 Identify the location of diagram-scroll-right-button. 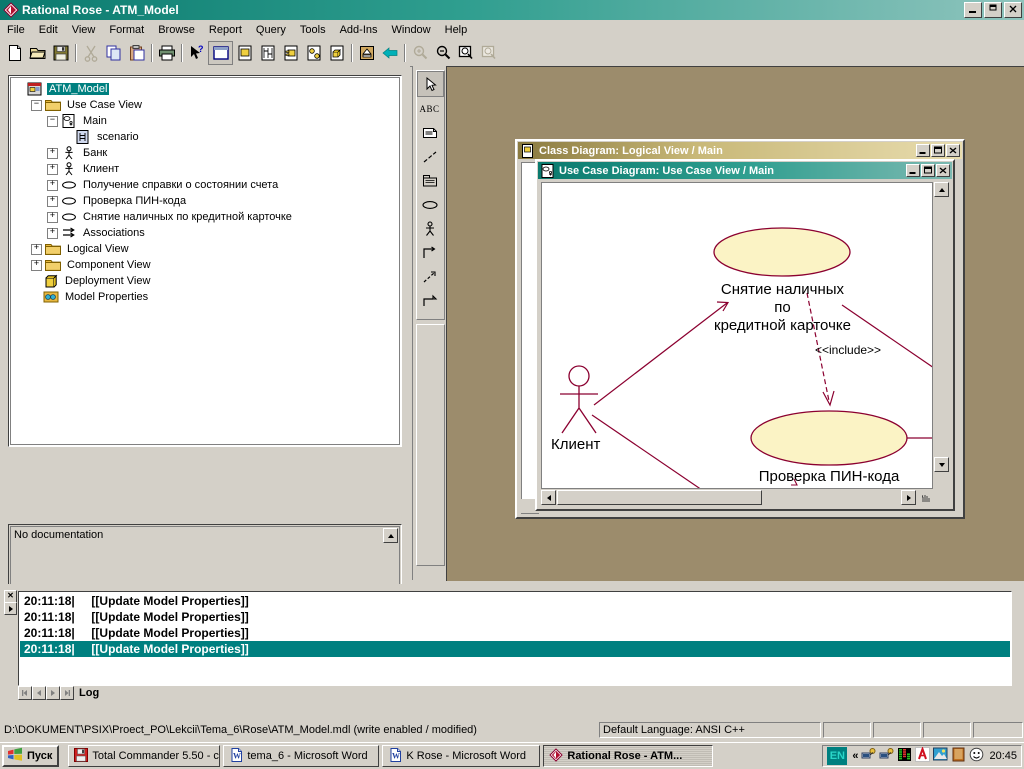
(908, 497).